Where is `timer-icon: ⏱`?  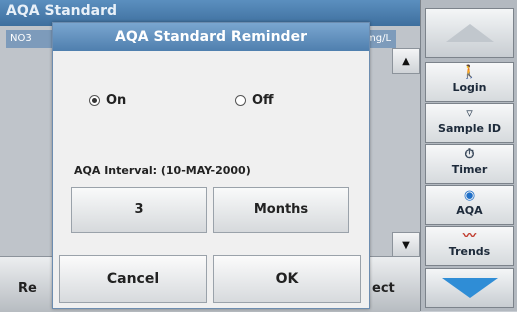
timer-icon: ⏱ is located at coordinates (469, 154).